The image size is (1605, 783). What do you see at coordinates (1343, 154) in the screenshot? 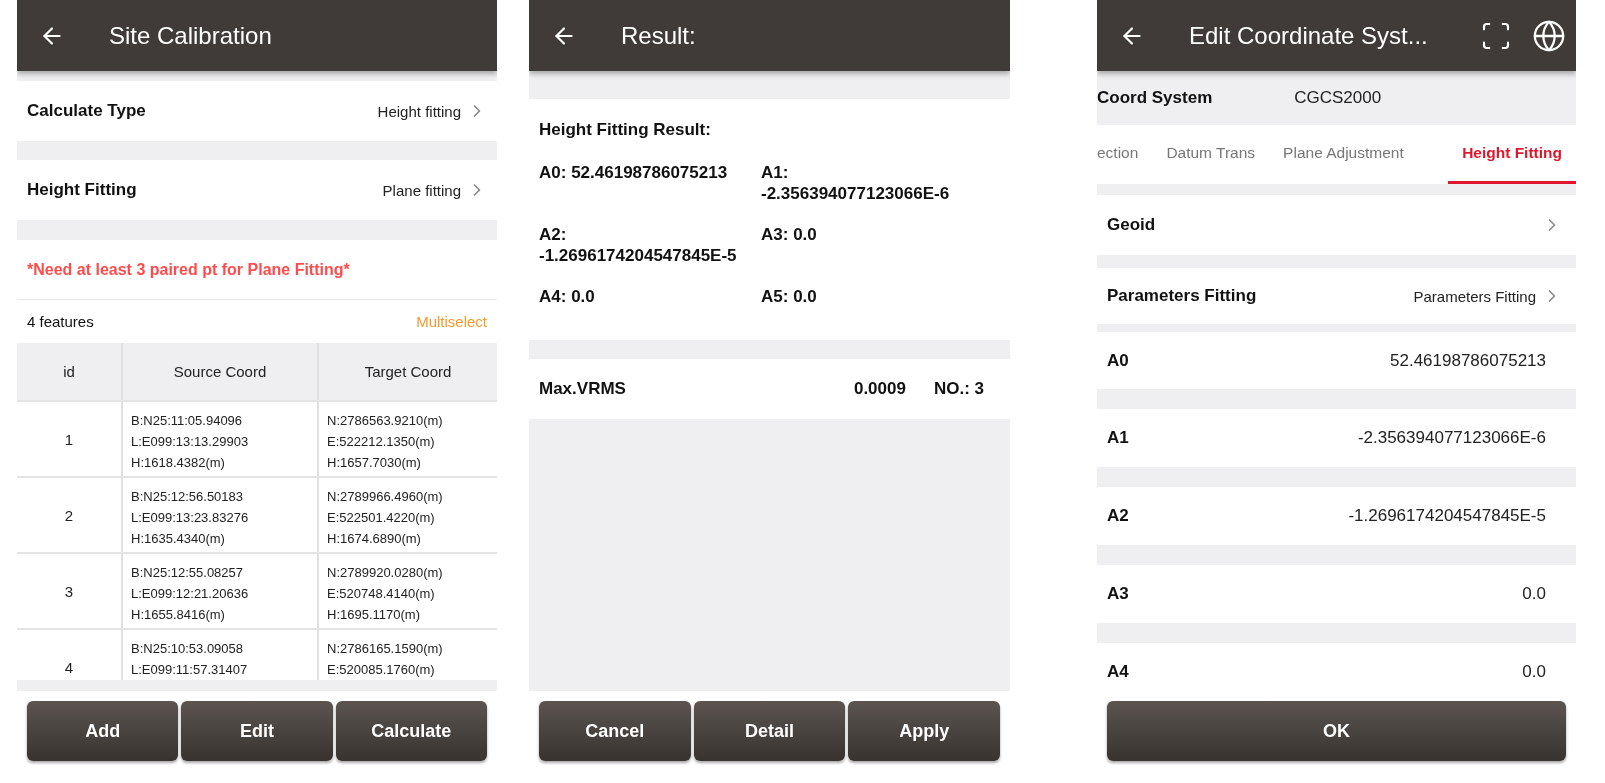
I see `tab: Plane Adjustment` at bounding box center [1343, 154].